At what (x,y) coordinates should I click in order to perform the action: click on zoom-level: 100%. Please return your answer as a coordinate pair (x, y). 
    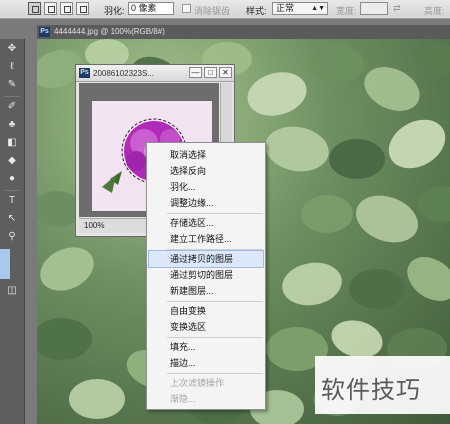
    Looking at the image, I should click on (94, 225).